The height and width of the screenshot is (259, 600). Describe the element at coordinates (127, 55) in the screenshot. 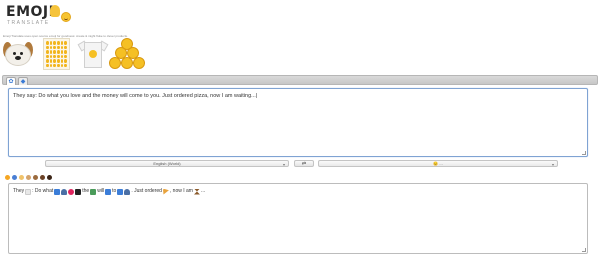

I see `emoji-pile-product-image` at that location.